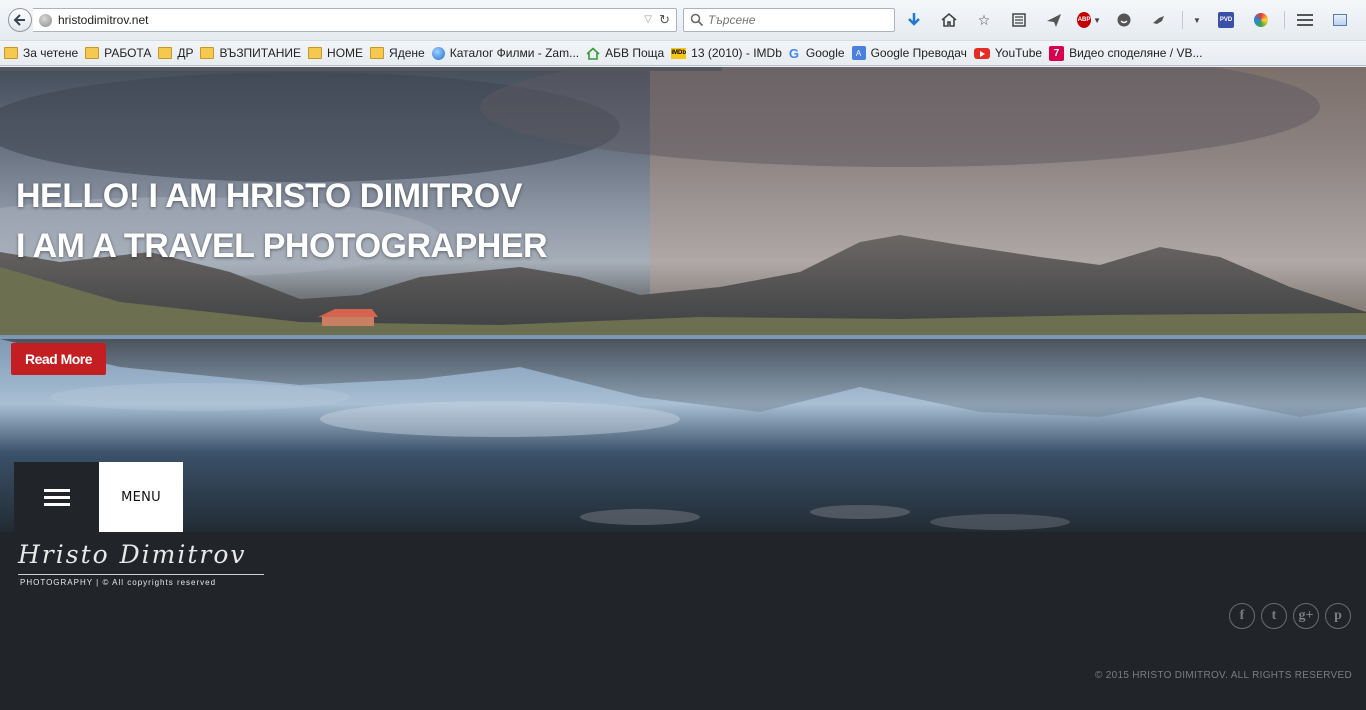  What do you see at coordinates (679, 53) in the screenshot?
I see `imdb-icon: IMDb` at bounding box center [679, 53].